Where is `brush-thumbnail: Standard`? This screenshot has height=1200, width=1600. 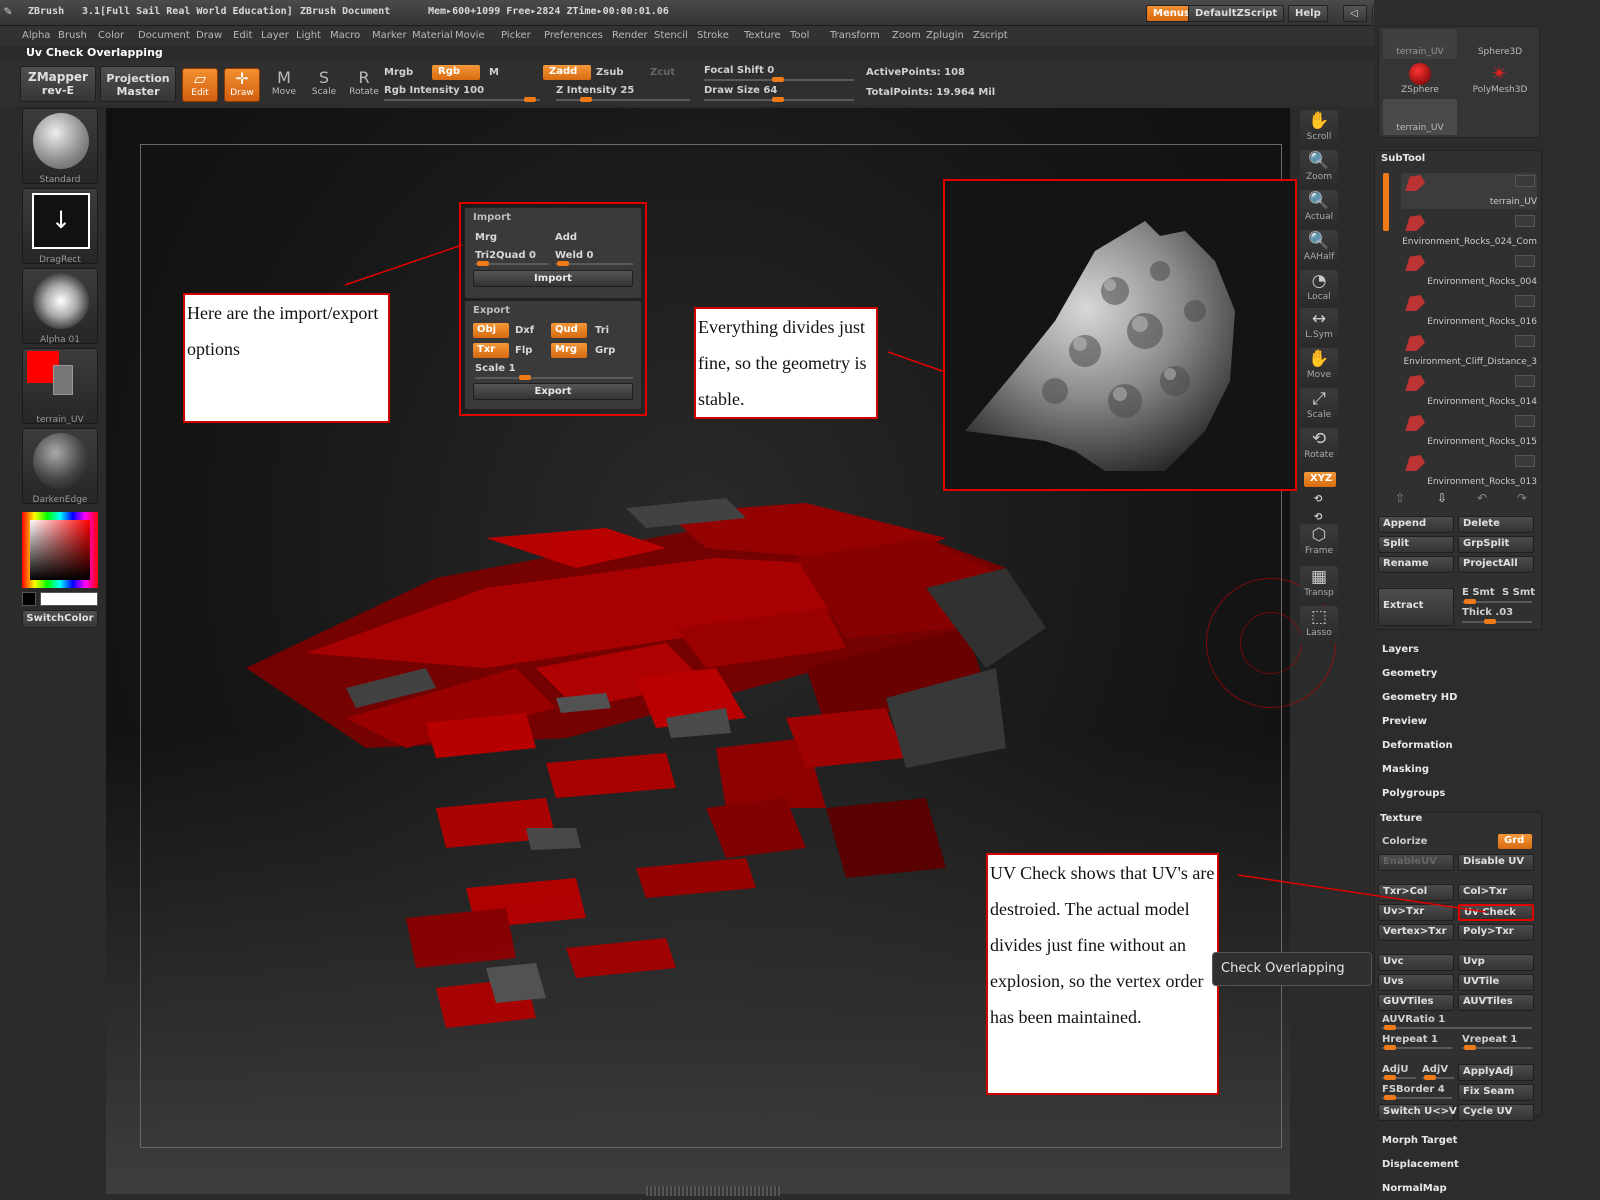
brush-thumbnail: Standard is located at coordinates (60, 146).